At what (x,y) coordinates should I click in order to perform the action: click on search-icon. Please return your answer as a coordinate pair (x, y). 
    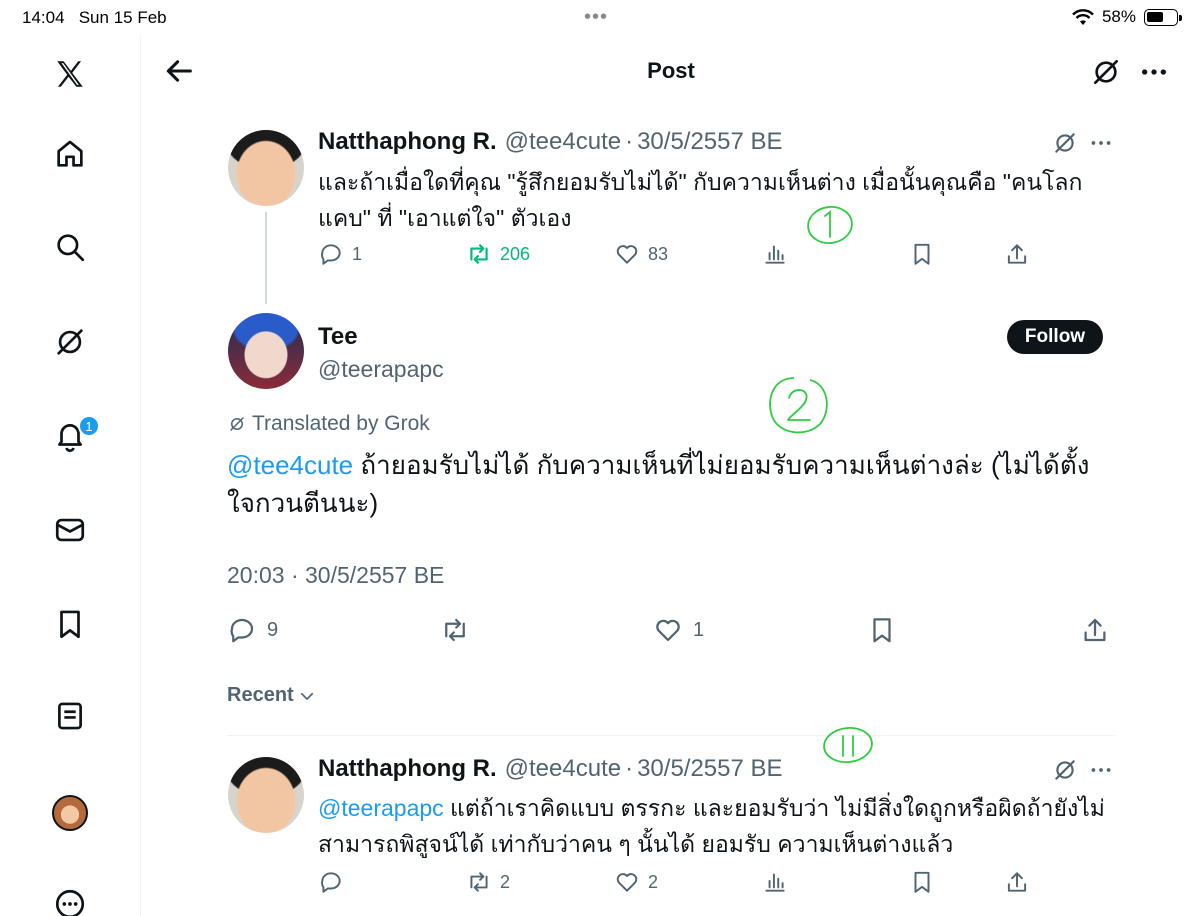
    Looking at the image, I should click on (70, 247).